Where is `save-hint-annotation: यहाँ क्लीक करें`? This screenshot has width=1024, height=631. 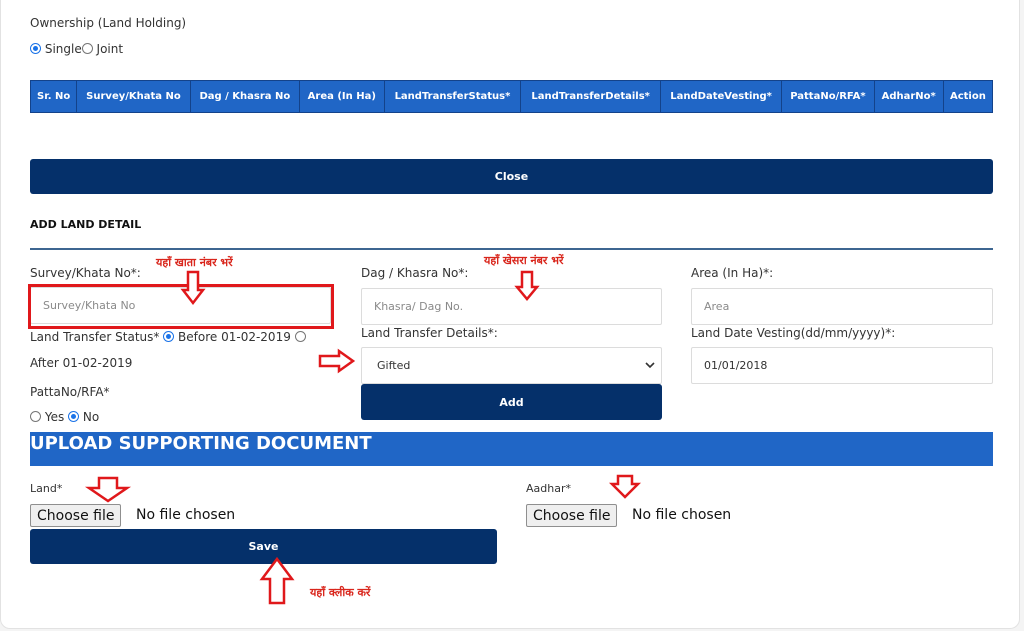 save-hint-annotation: यहाँ क्लीक करें is located at coordinates (340, 592).